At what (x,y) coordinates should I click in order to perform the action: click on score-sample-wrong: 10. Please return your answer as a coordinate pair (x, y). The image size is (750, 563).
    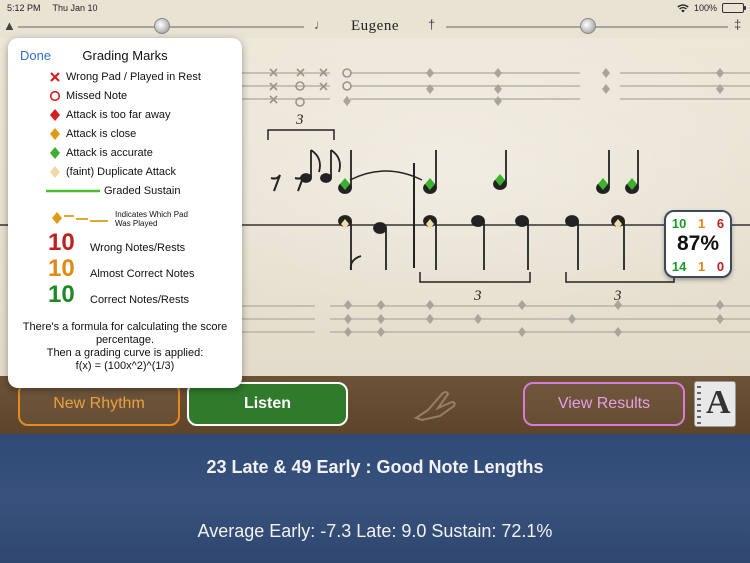
    Looking at the image, I should click on (61, 242).